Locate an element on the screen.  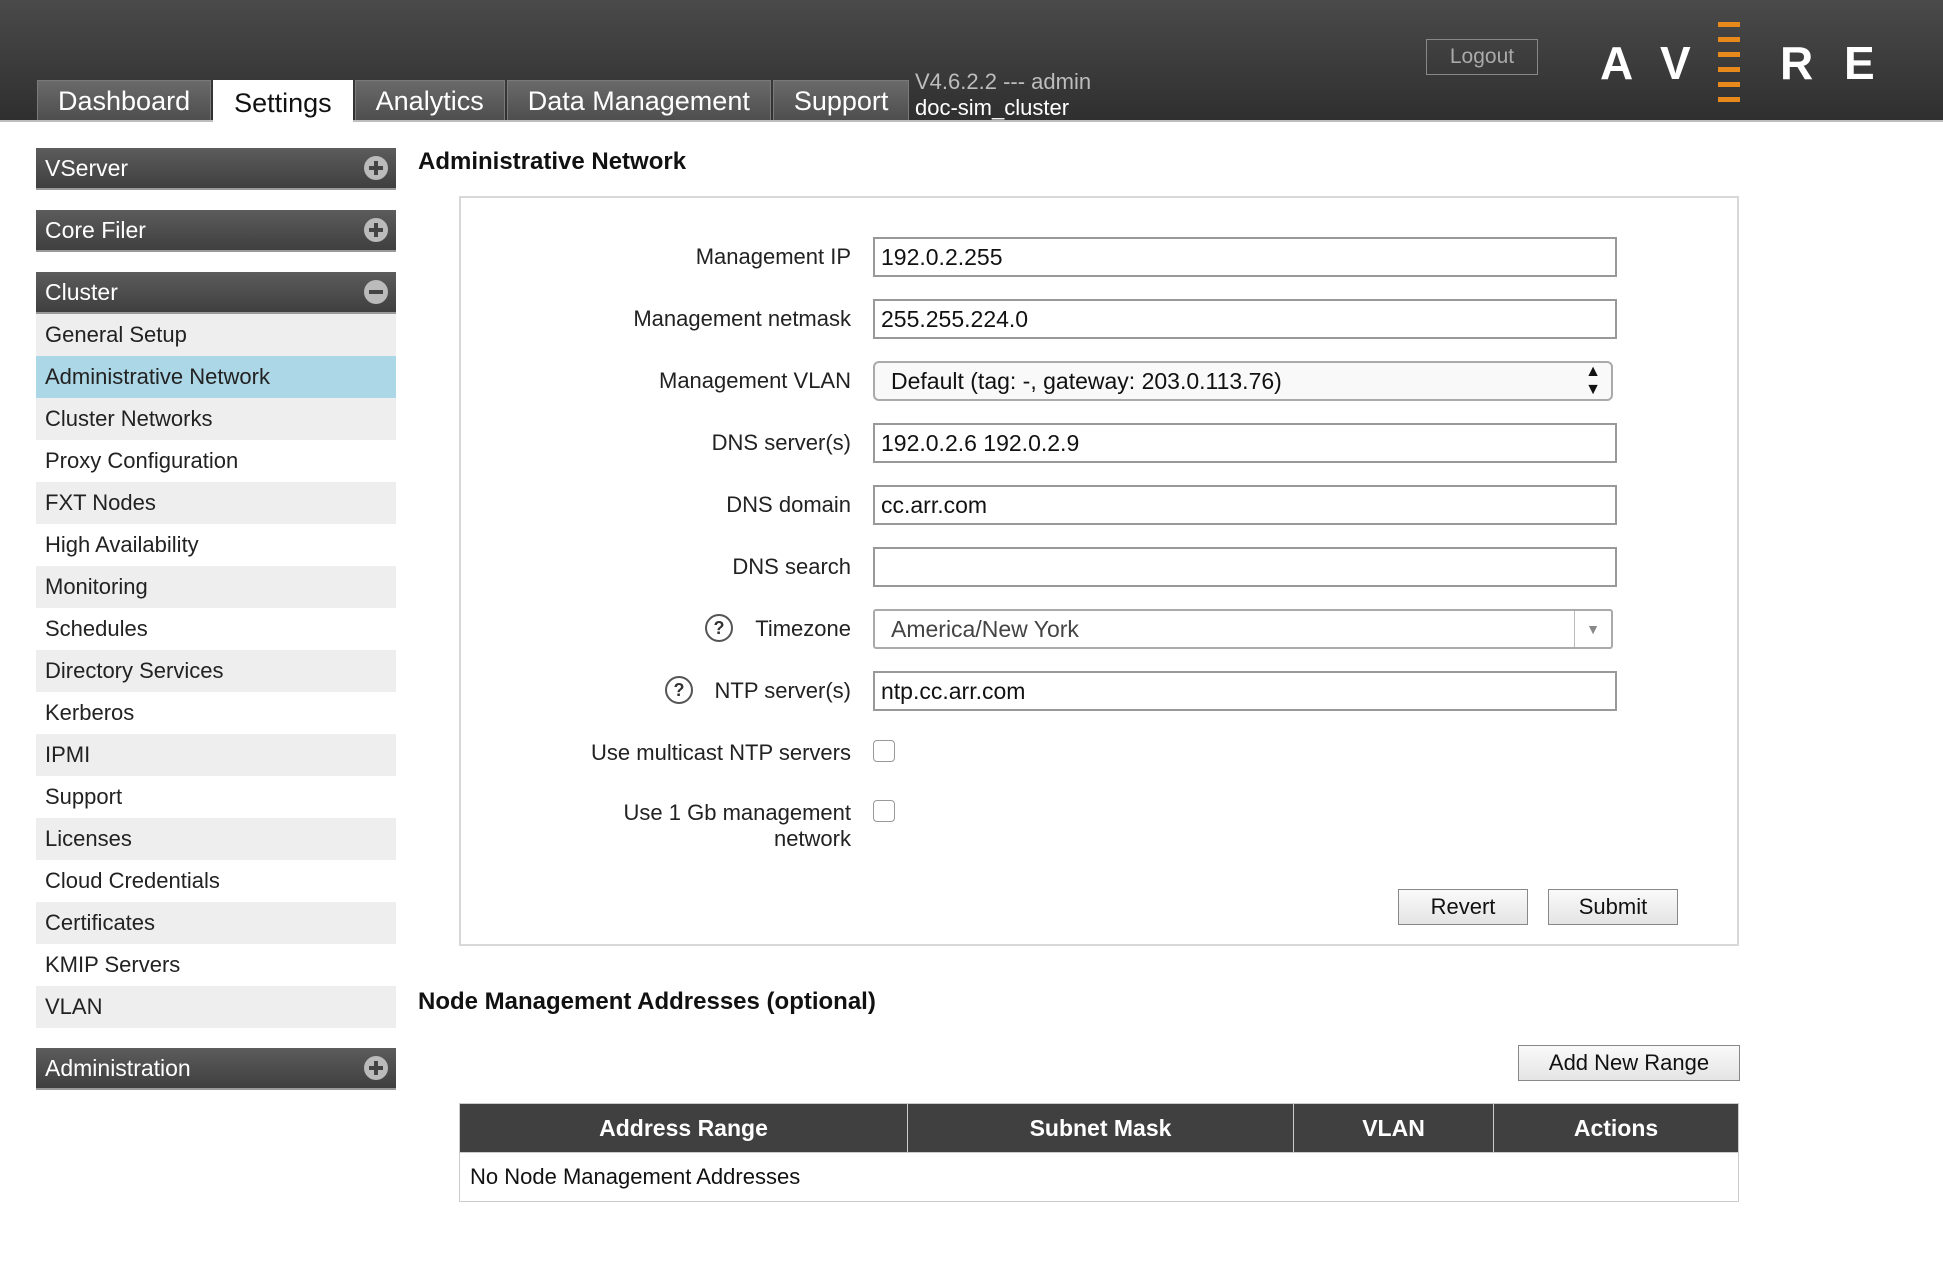
col-actions: Actions is located at coordinates (1616, 1128).